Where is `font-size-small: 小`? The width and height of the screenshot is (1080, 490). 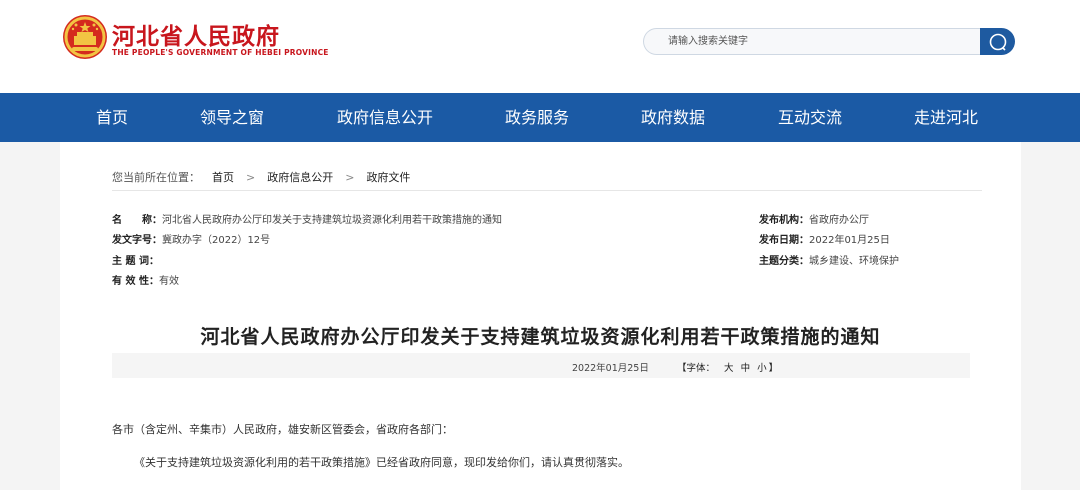 font-size-small: 小 is located at coordinates (762, 368).